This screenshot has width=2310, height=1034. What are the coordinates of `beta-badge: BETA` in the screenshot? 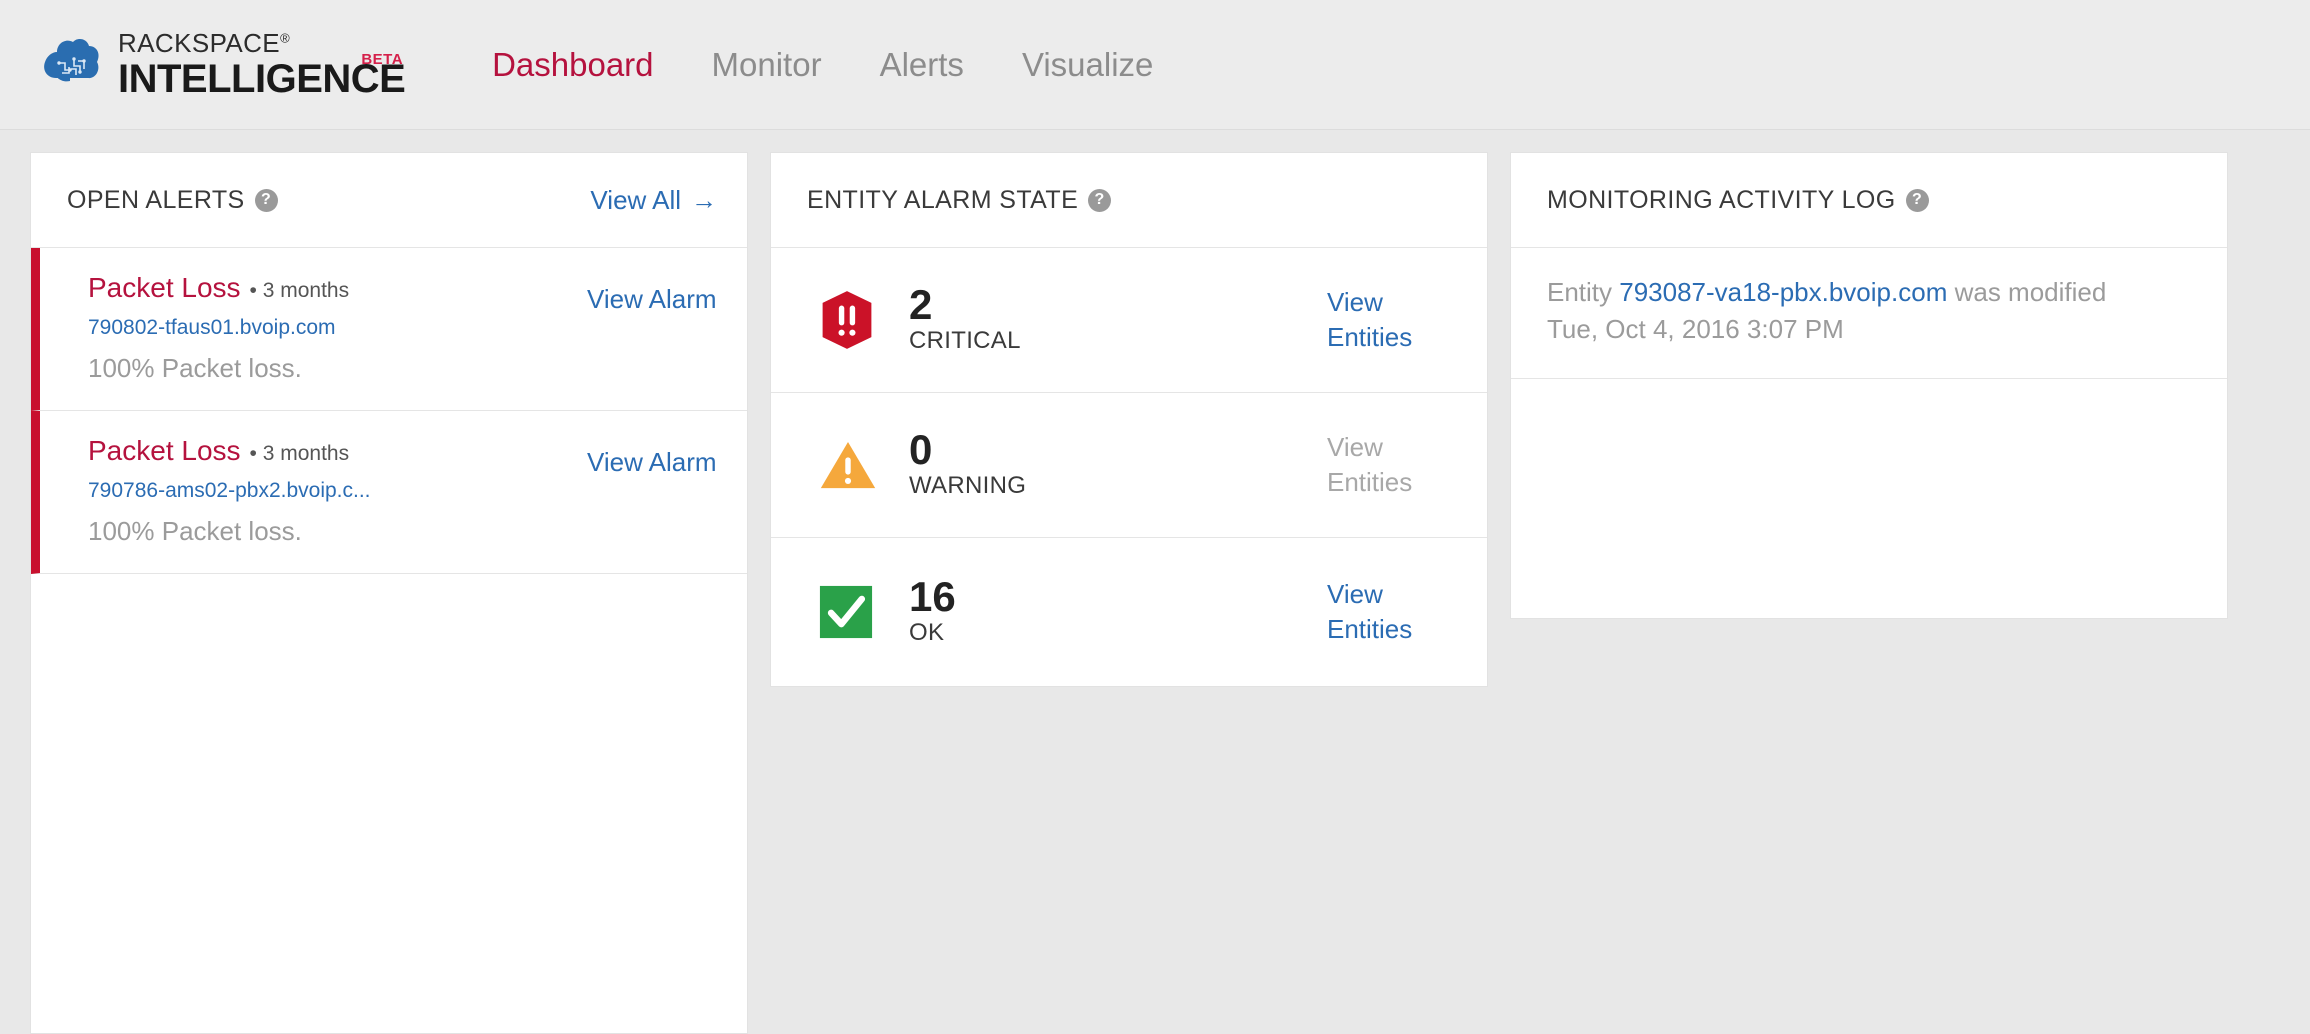 It's located at (382, 59).